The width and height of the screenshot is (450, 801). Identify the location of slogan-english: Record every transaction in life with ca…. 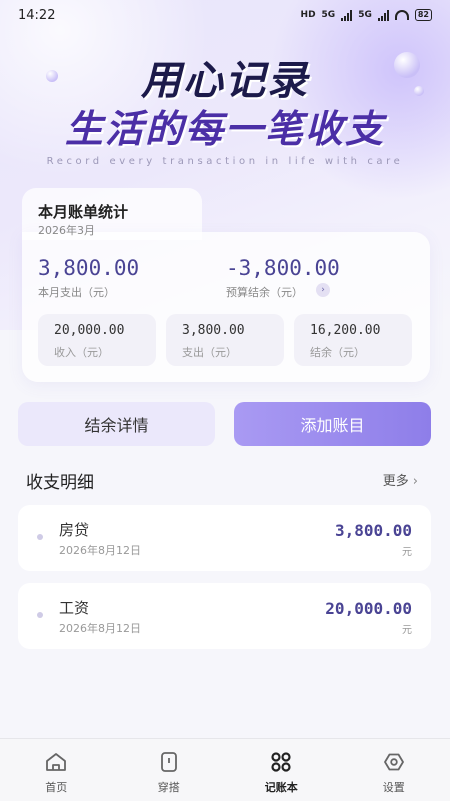
(225, 161).